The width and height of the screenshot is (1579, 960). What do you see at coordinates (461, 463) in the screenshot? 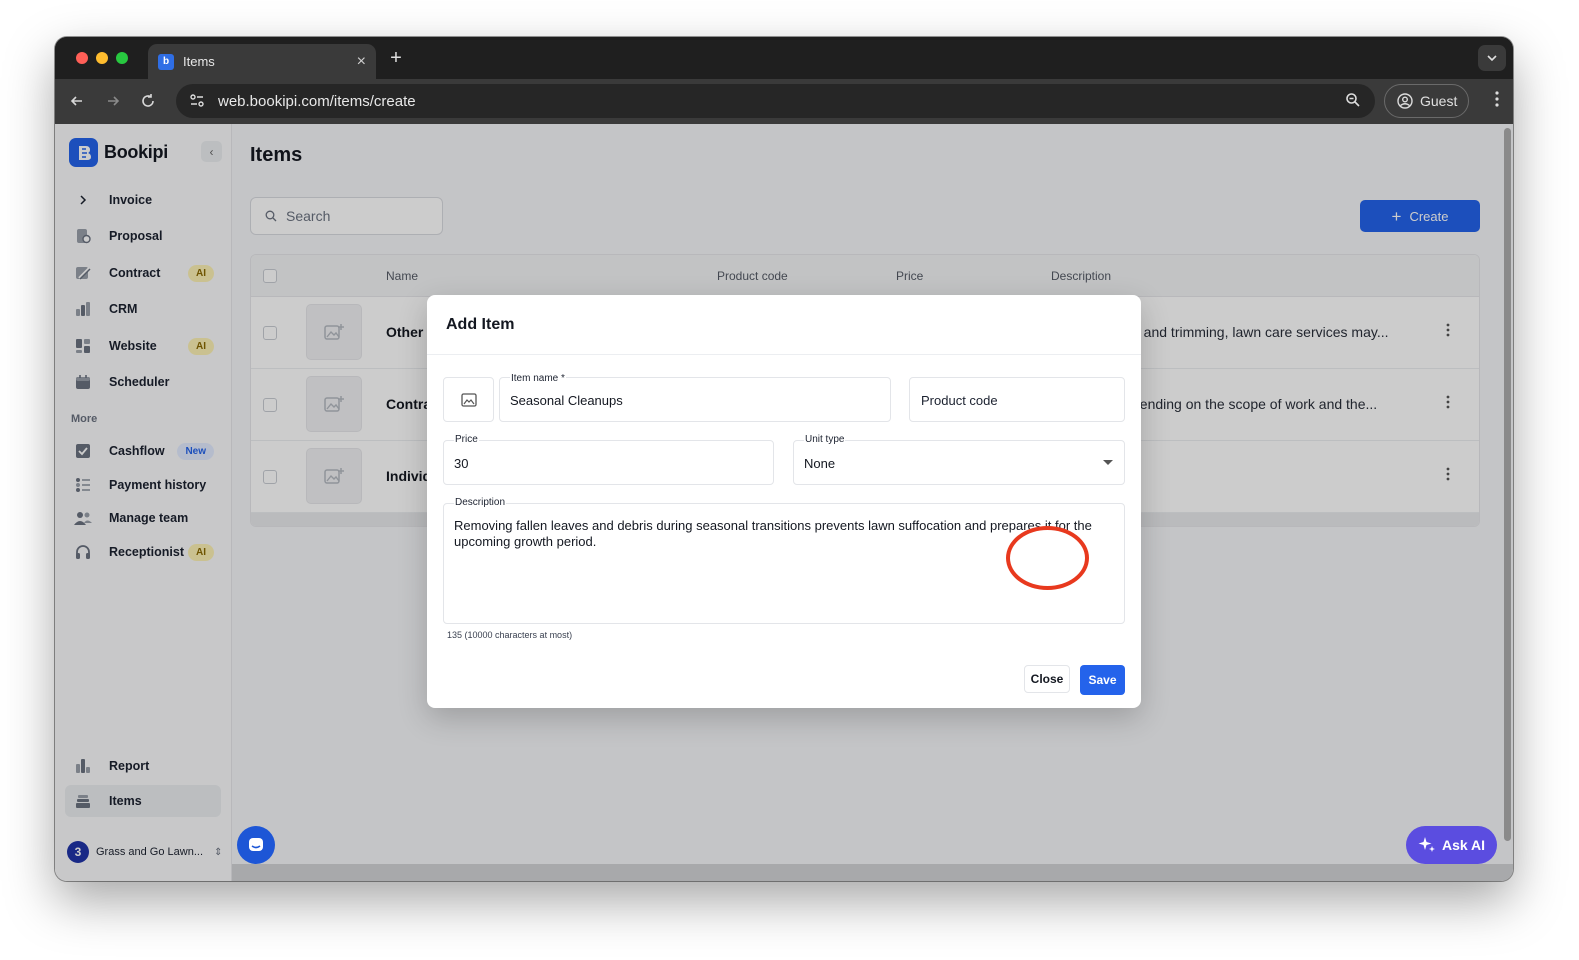
I see `price-value: 30` at bounding box center [461, 463].